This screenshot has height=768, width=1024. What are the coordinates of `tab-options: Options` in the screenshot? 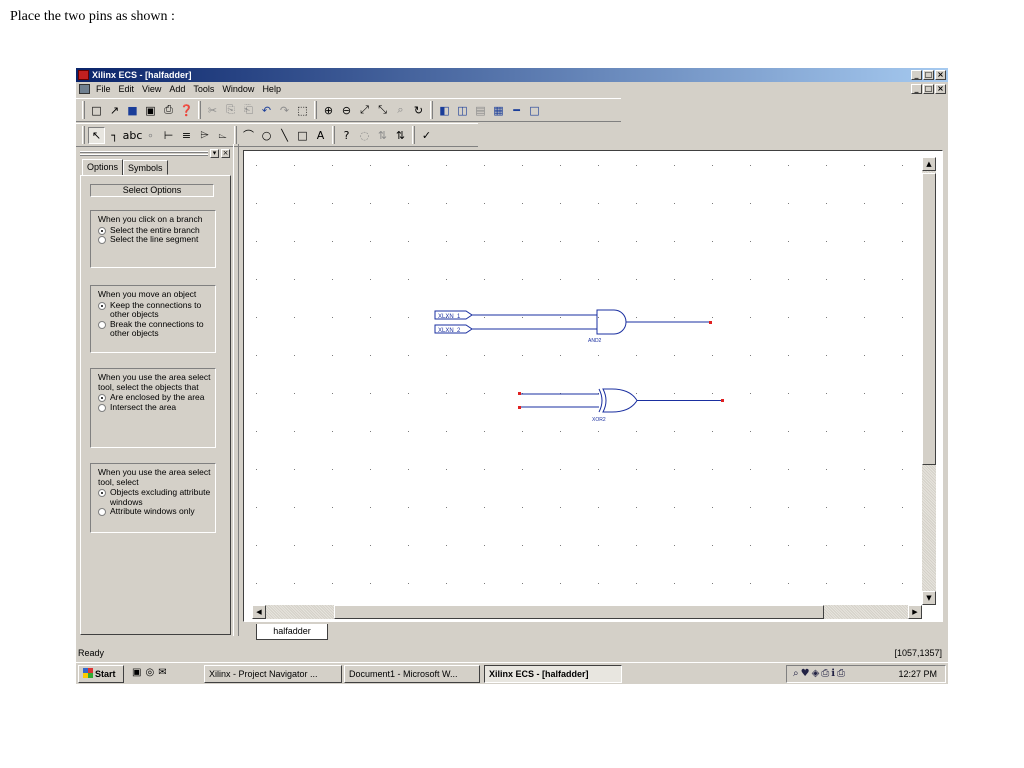 It's located at (103, 167).